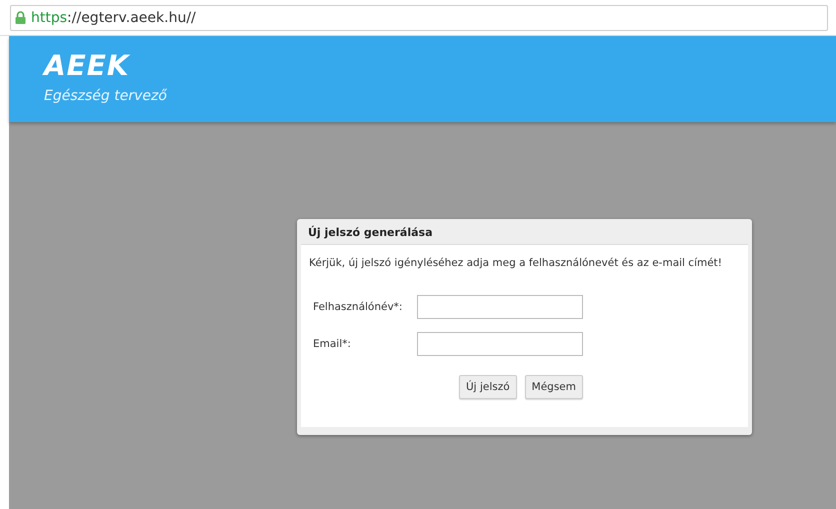 This screenshot has height=509, width=836. I want to click on dialog-button: Új jelszó, so click(488, 387).